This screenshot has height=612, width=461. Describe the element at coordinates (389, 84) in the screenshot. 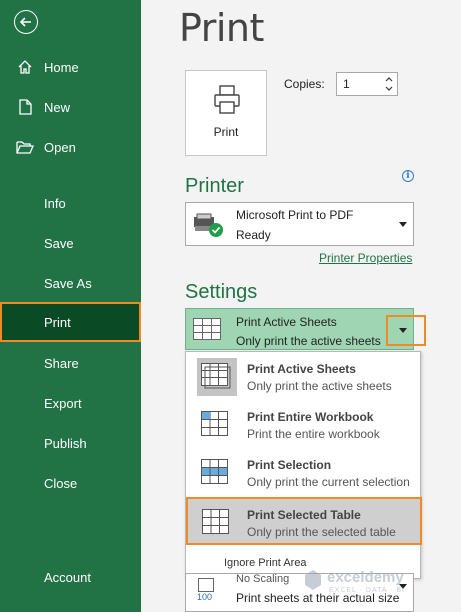

I see `stepper-arrows-icon` at that location.